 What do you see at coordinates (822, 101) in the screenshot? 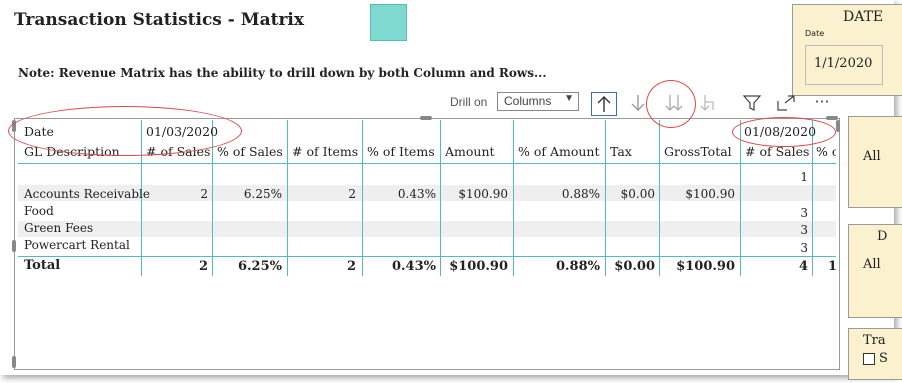
I see `more-options-button: ···` at bounding box center [822, 101].